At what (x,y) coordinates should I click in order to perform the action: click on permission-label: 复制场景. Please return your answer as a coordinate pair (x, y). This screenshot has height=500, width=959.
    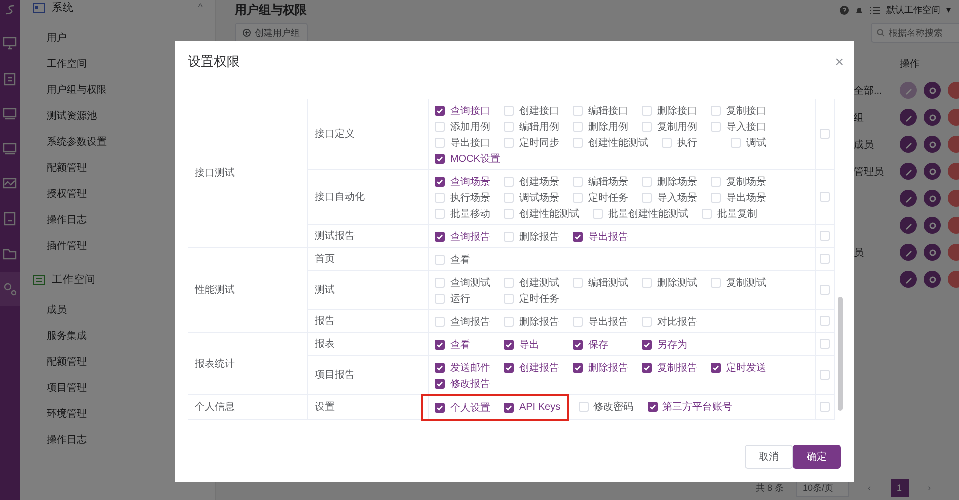
    Looking at the image, I should click on (746, 182).